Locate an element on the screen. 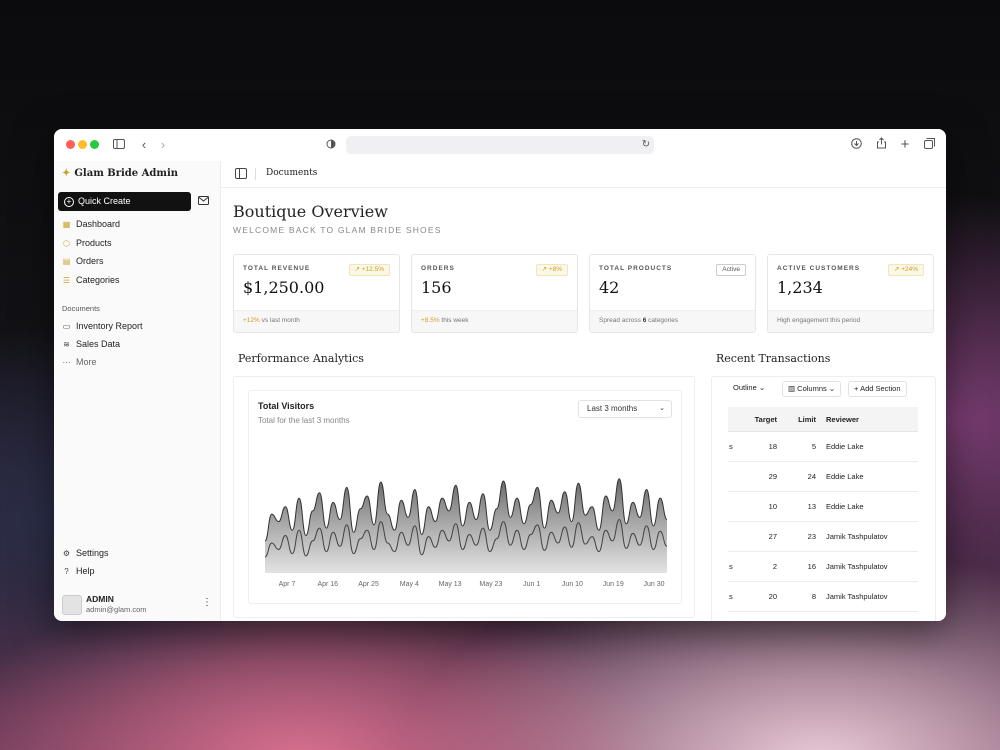 The width and height of the screenshot is (1000, 750). quick-create-button: + Quick Create is located at coordinates (124, 201).